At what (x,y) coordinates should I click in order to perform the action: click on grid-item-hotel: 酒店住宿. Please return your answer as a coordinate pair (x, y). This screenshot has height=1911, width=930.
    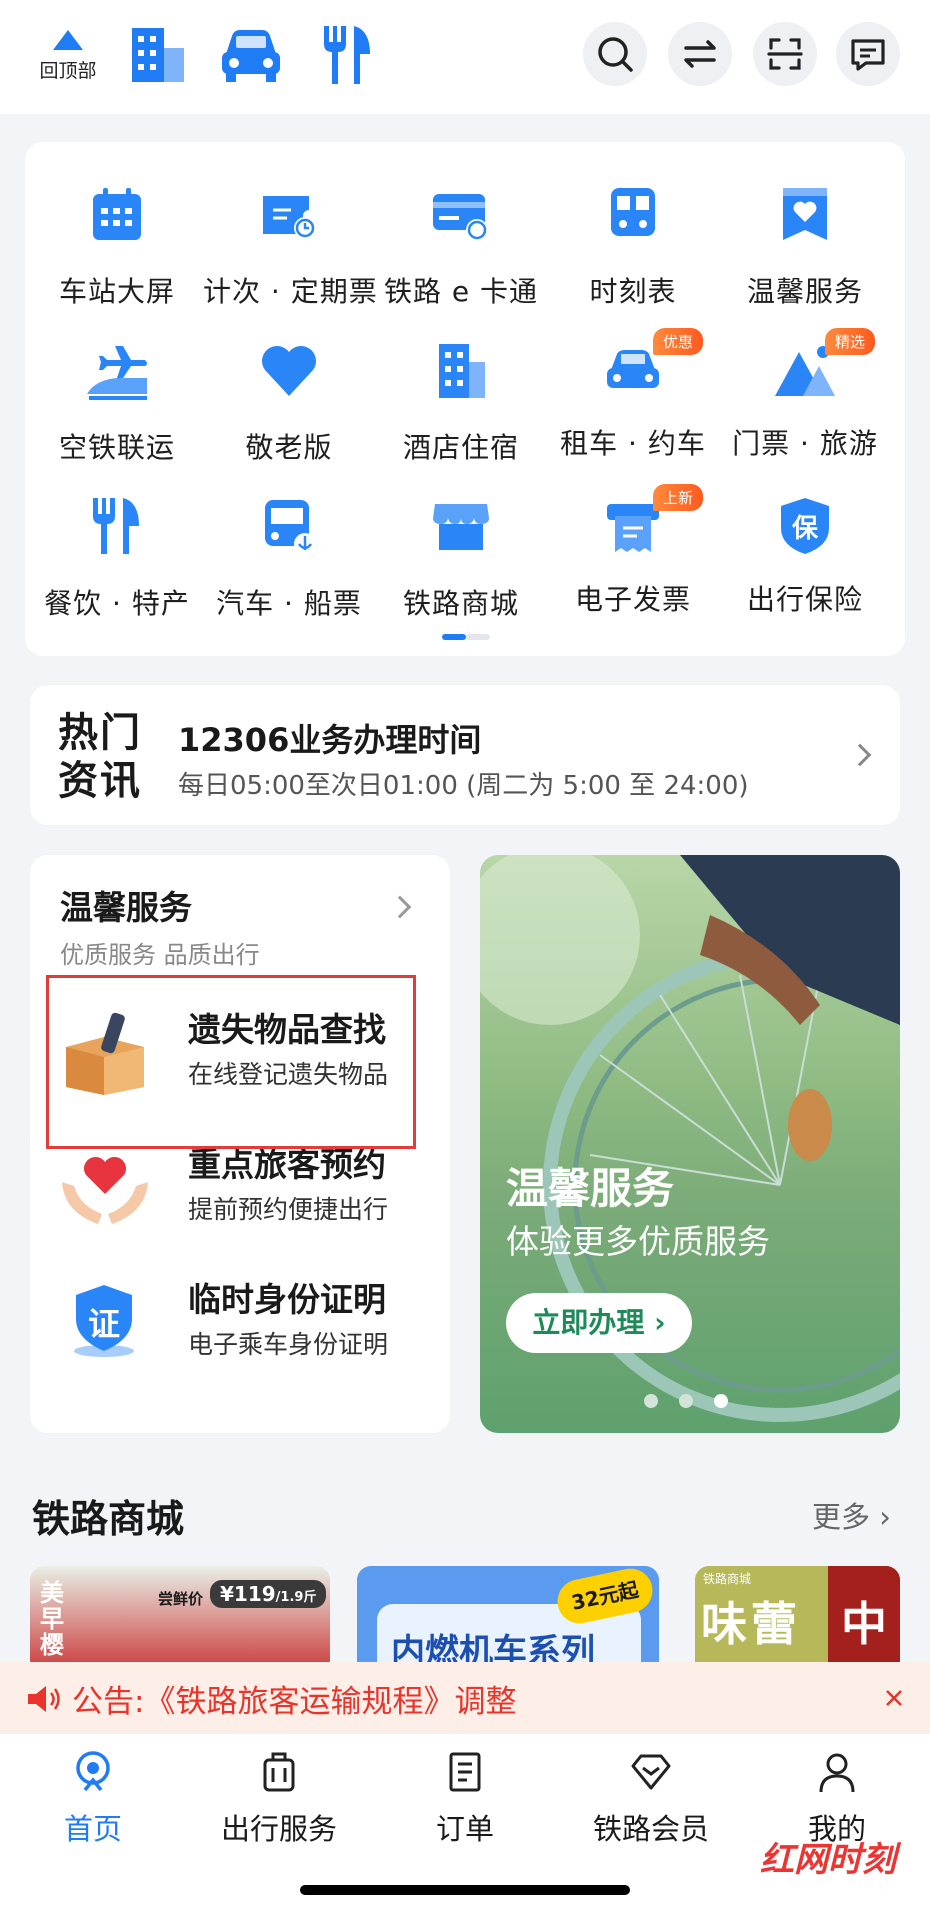
    Looking at the image, I should click on (461, 402).